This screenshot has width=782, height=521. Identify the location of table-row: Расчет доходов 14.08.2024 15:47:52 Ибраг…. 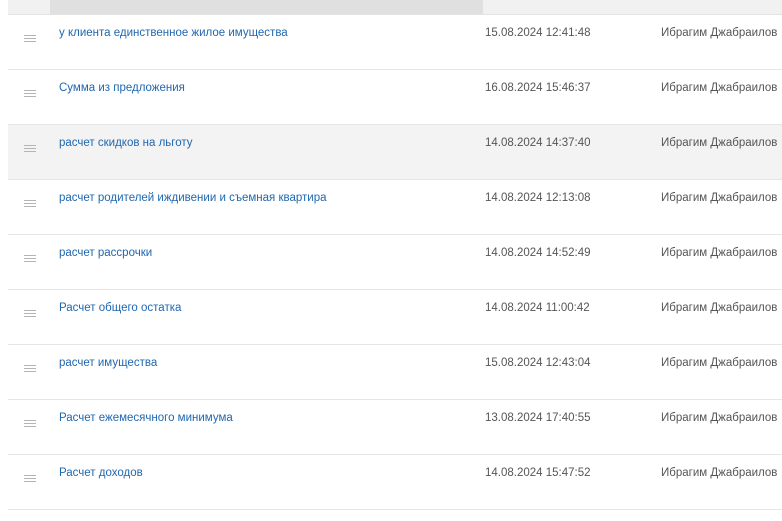
(395, 482).